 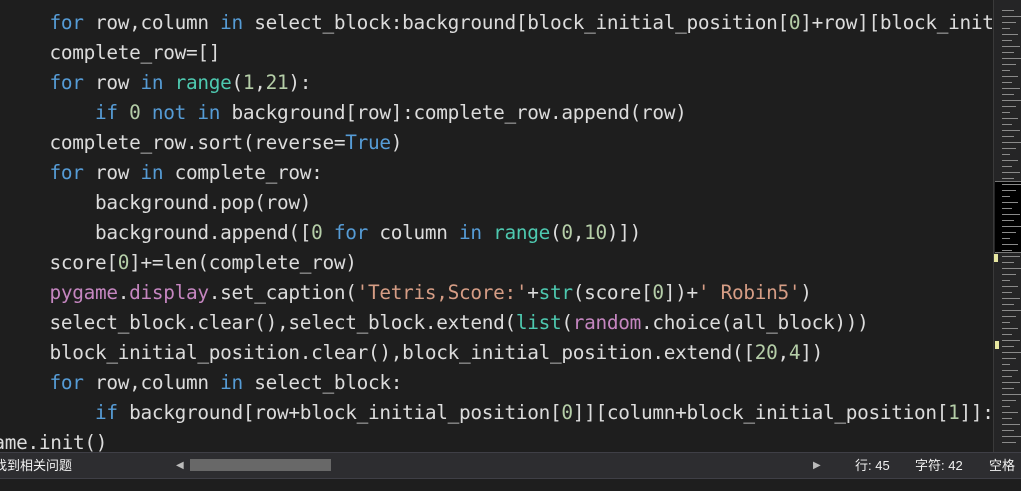 I want to click on line-indicator: 行: 45, so click(x=872, y=465).